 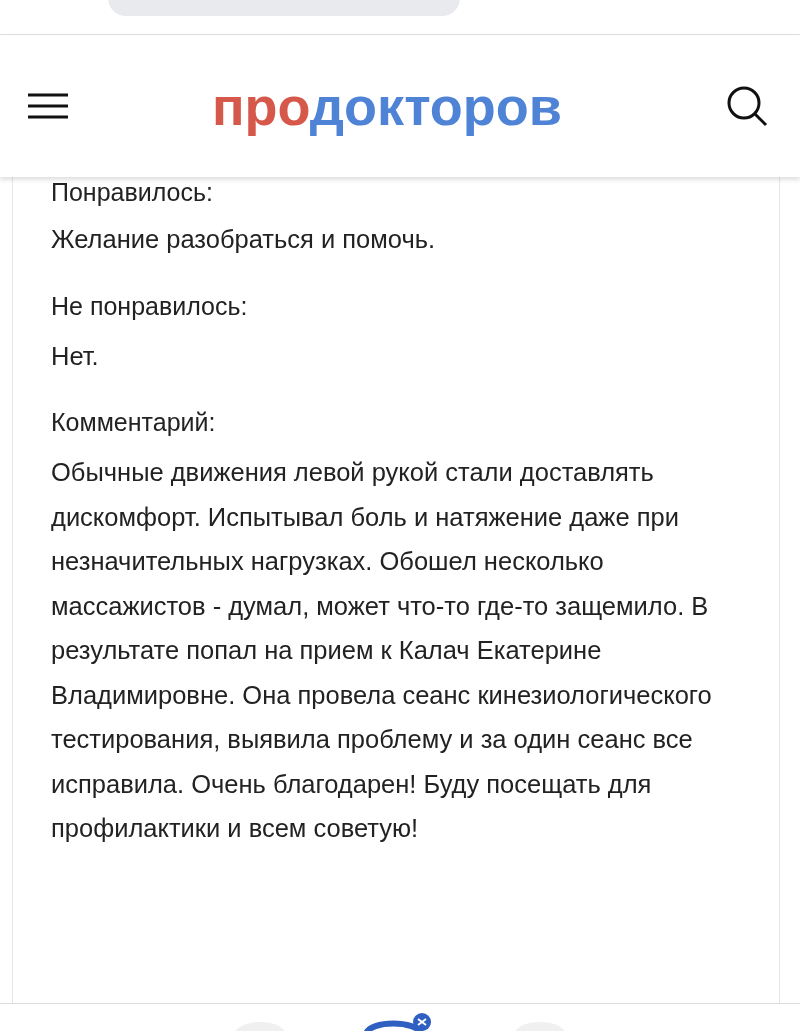 I want to click on section-heading: Комментарий:, so click(x=134, y=422).